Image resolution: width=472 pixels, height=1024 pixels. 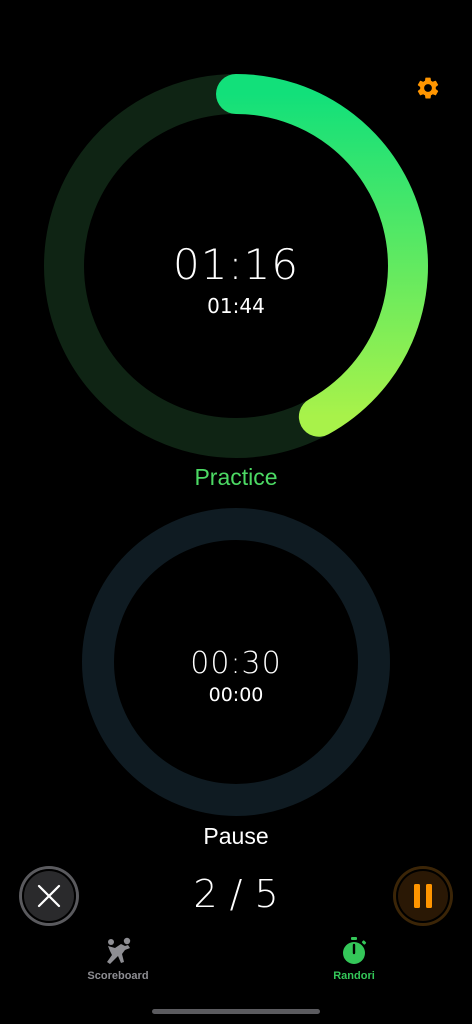 What do you see at coordinates (236, 695) in the screenshot?
I see `pause-remaining-time: 00:00` at bounding box center [236, 695].